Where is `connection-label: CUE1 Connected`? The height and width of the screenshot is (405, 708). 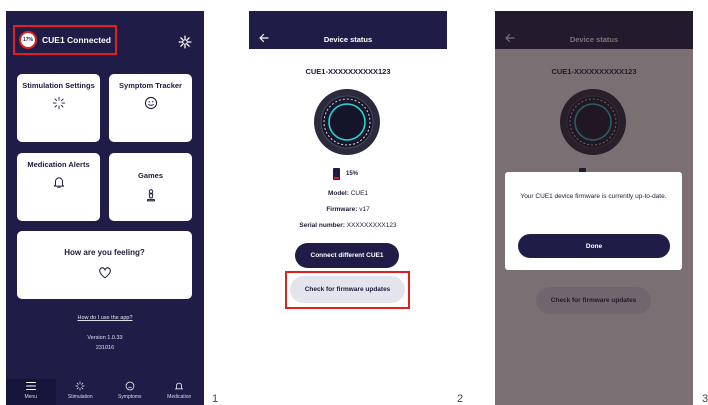
connection-label: CUE1 Connected is located at coordinates (76, 40).